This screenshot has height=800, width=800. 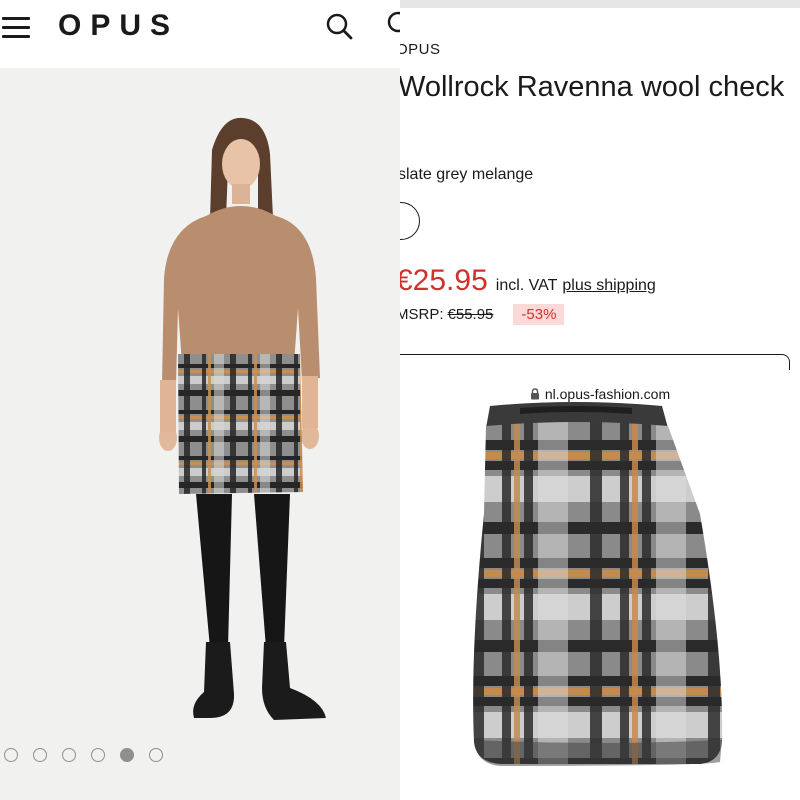 What do you see at coordinates (422, 314) in the screenshot?
I see `msrp-label: MSRP:` at bounding box center [422, 314].